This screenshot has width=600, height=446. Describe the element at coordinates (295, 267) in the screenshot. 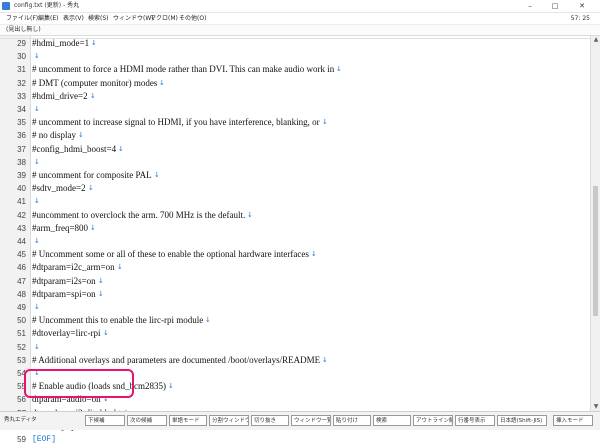

I see `editor-line: 46 #dtparam=i2c_arm=on ↓` at that location.